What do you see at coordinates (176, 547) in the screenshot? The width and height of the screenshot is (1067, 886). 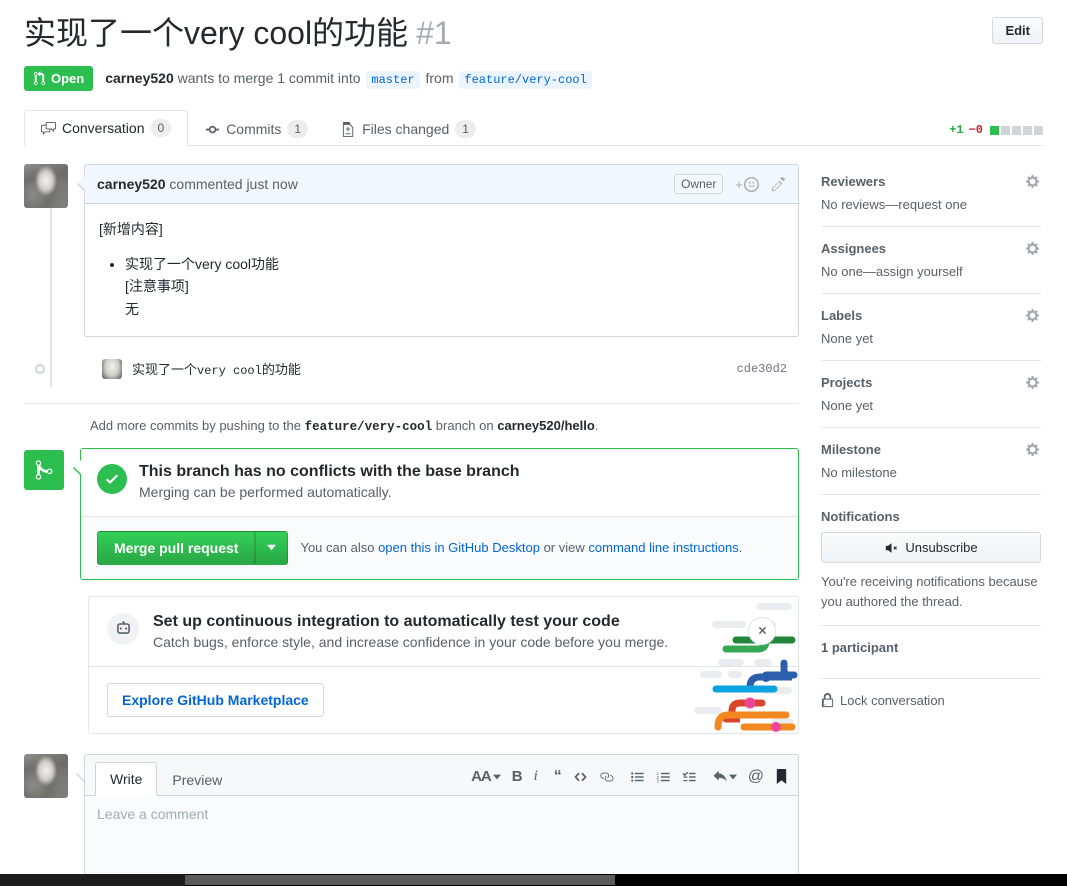 I see `merge-pull-request-button: Merge pull request` at bounding box center [176, 547].